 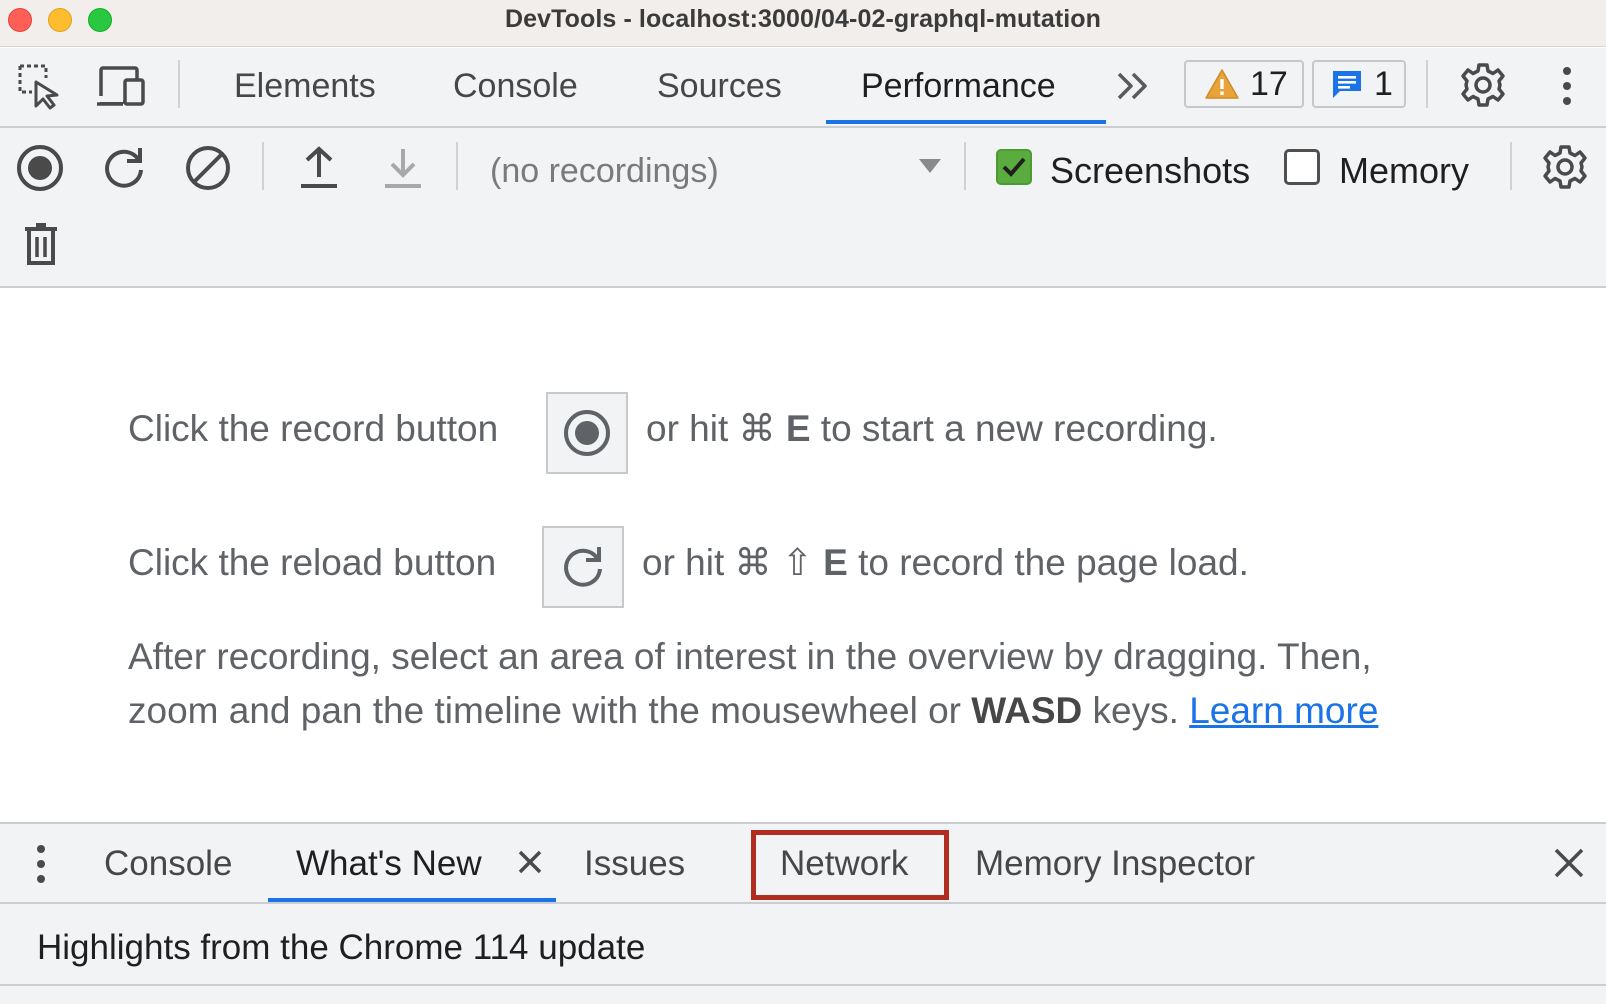 I want to click on inline-record-button, so click(x=587, y=433).